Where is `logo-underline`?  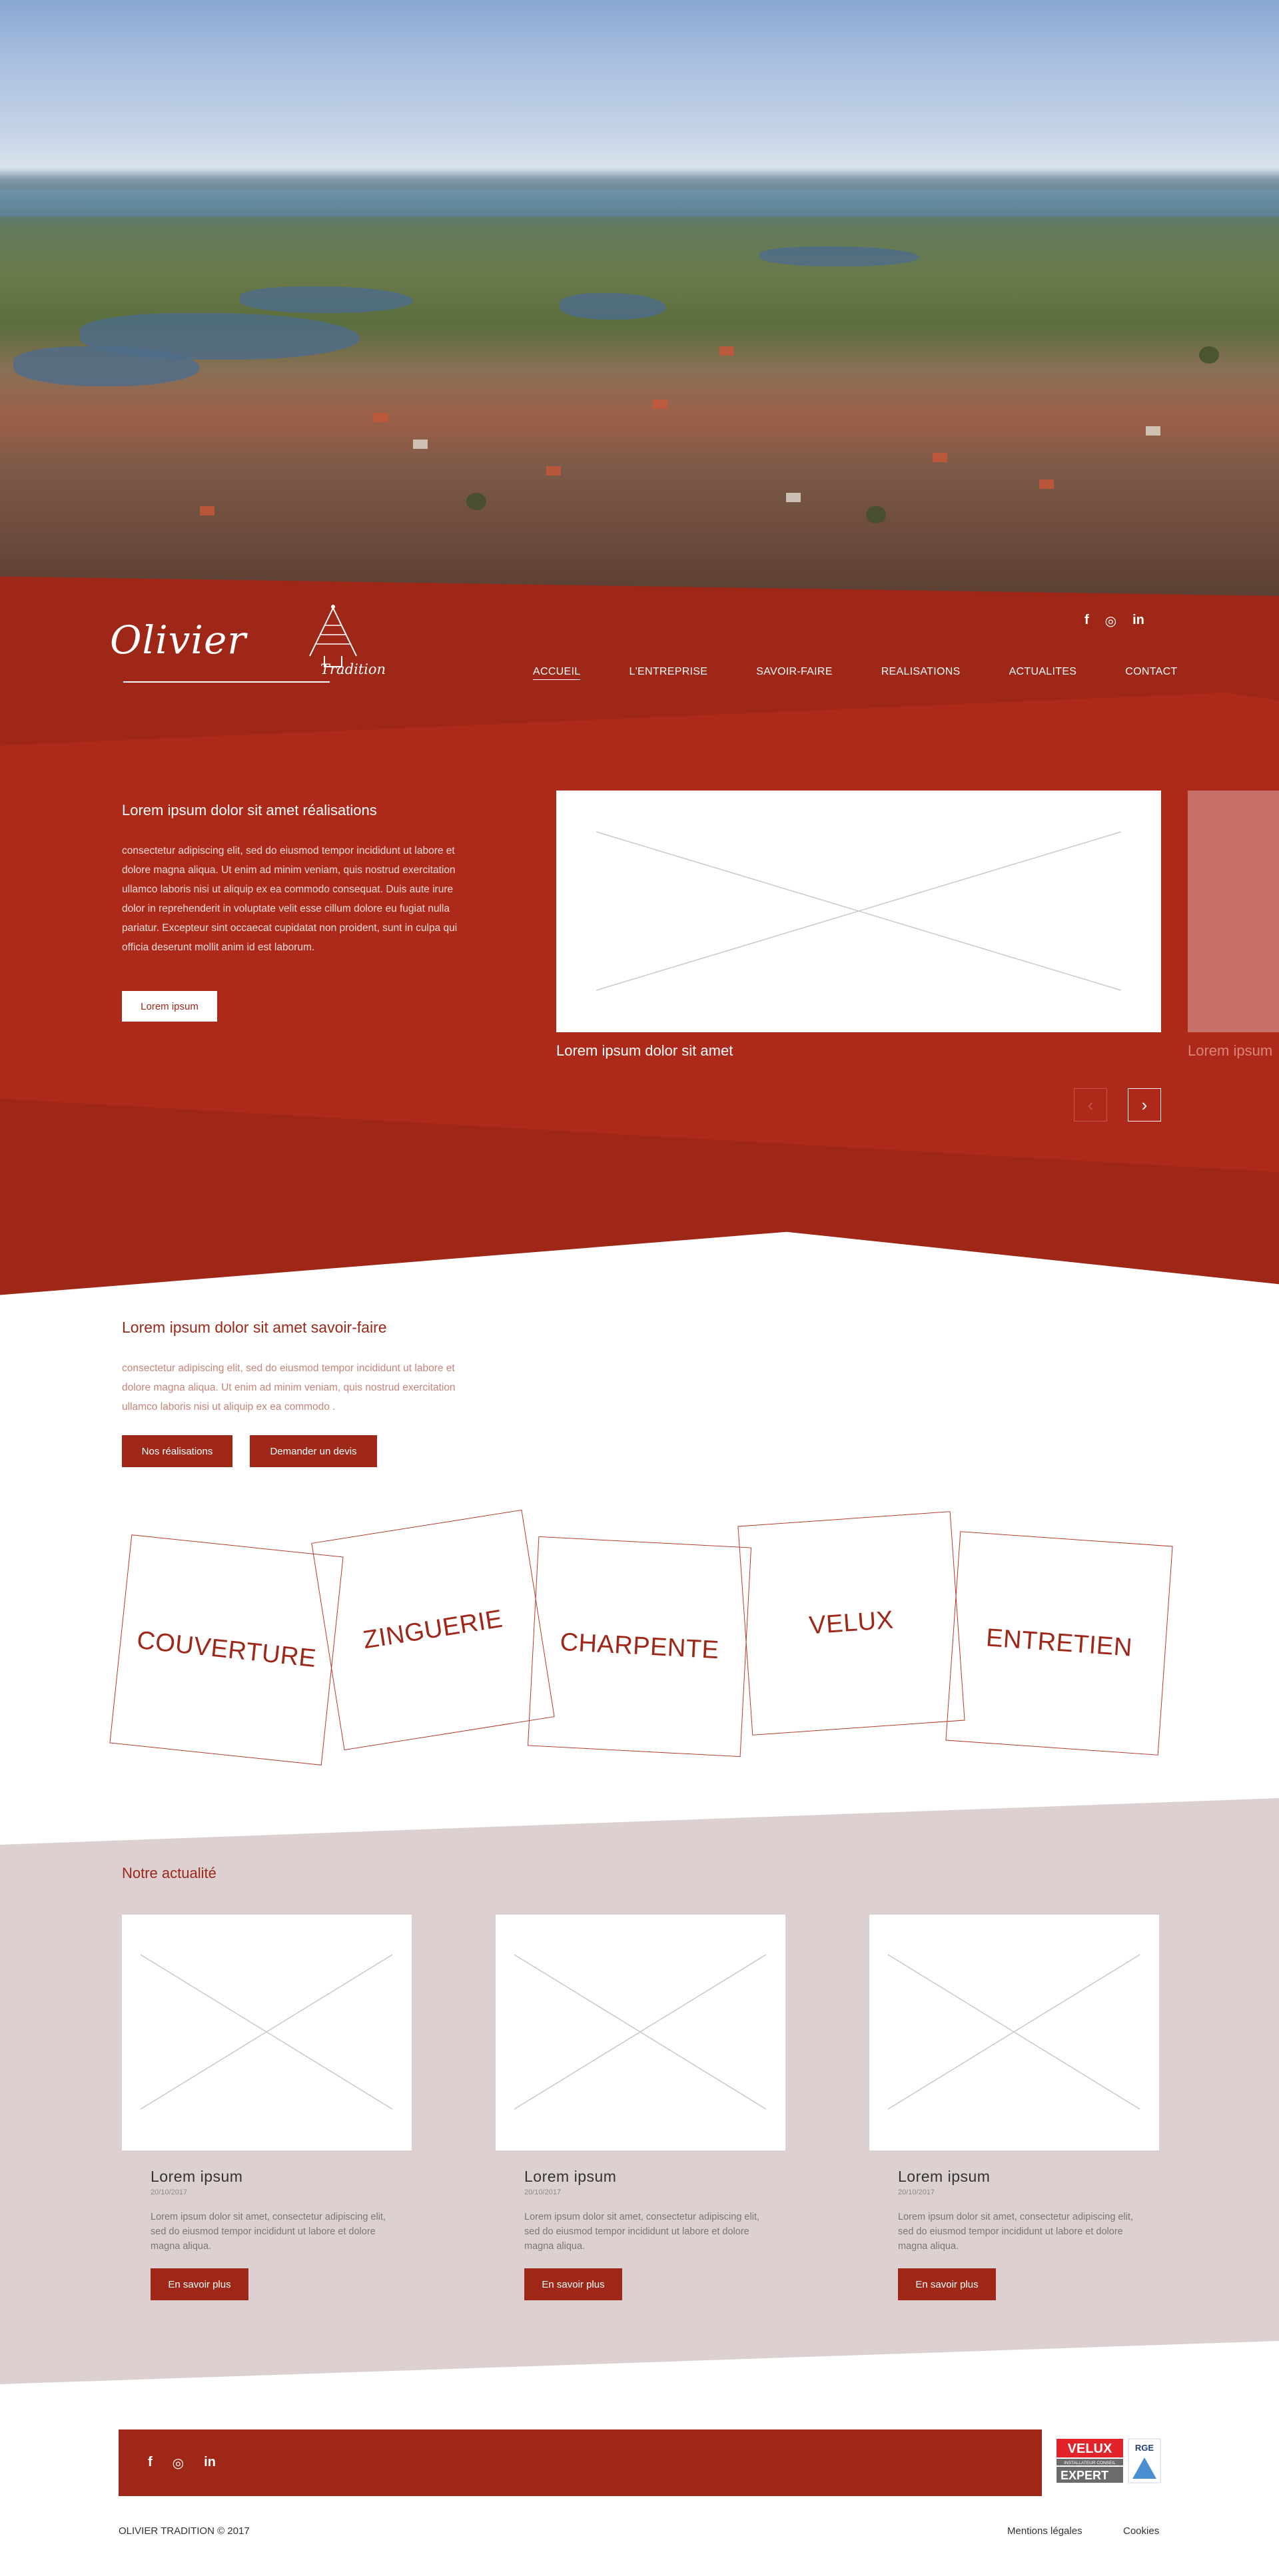 logo-underline is located at coordinates (226, 682).